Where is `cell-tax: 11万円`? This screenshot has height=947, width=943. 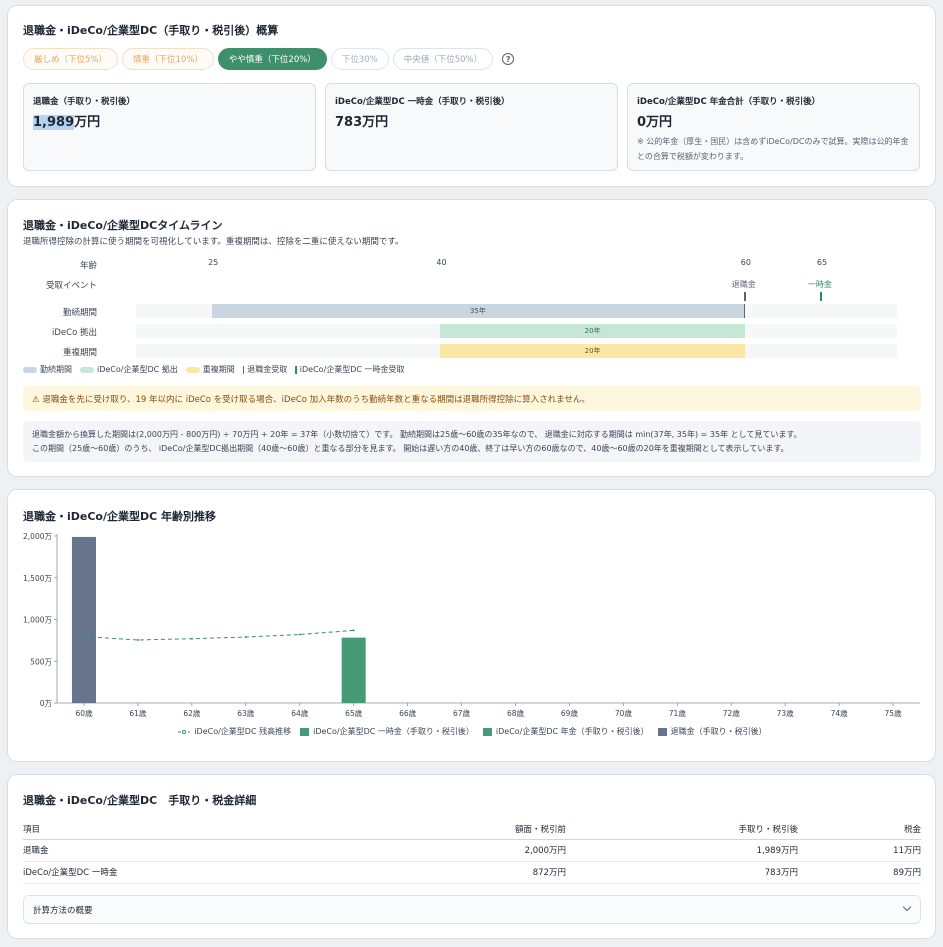
cell-tax: 11万円 is located at coordinates (859, 850).